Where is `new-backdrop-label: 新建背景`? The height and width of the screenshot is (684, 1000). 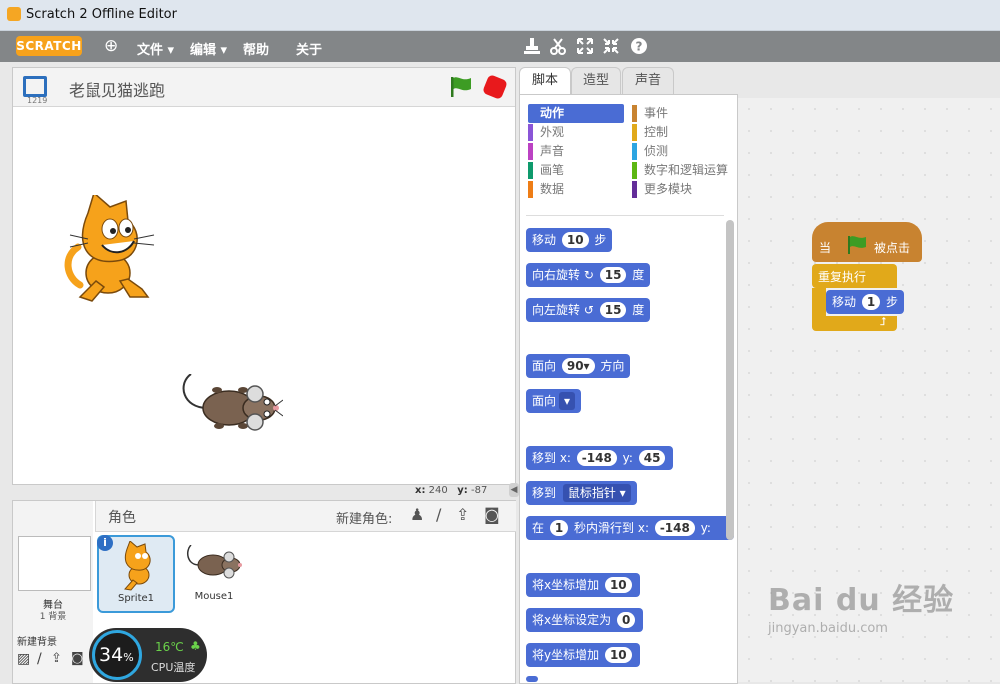 new-backdrop-label: 新建背景 is located at coordinates (37, 642).